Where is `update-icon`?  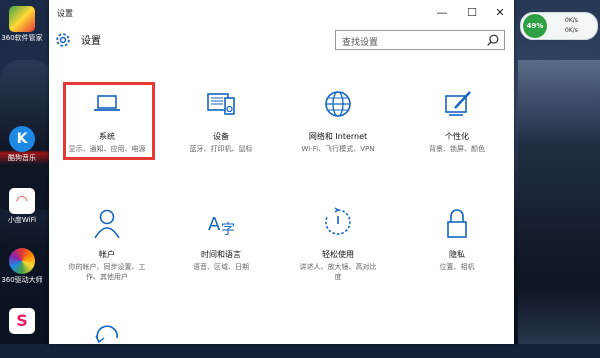
update-icon is located at coordinates (106, 334).